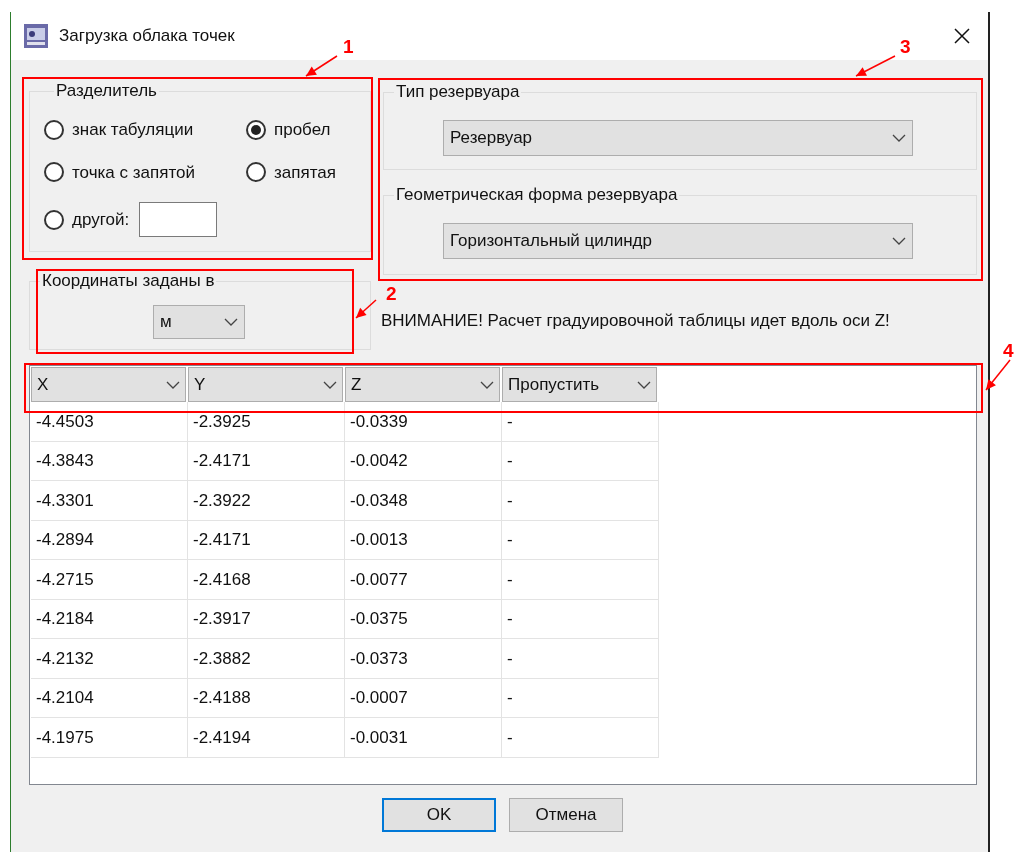 This screenshot has height=852, width=1016. Describe the element at coordinates (423, 461) in the screenshot. I see `table-cell: -0.0042` at that location.